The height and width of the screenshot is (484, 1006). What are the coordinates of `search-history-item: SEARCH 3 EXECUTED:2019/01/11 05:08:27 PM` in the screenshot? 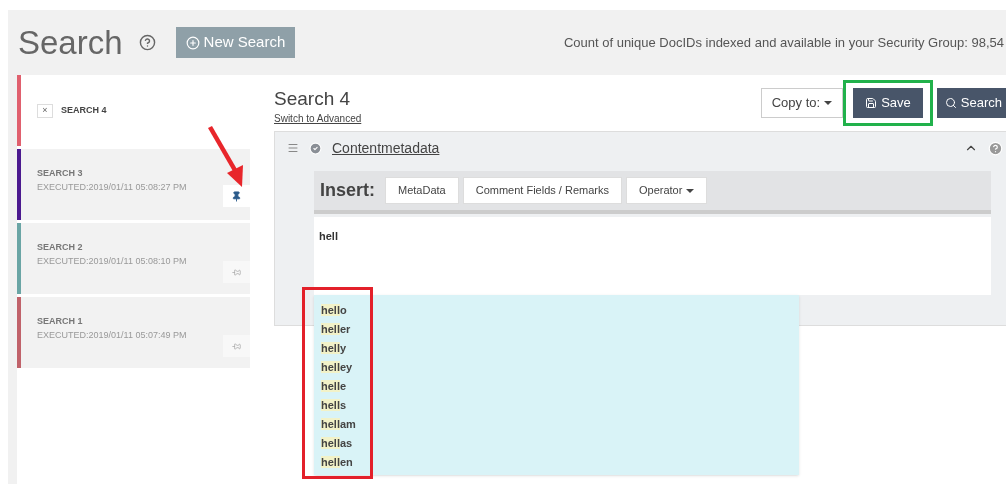 It's located at (133, 184).